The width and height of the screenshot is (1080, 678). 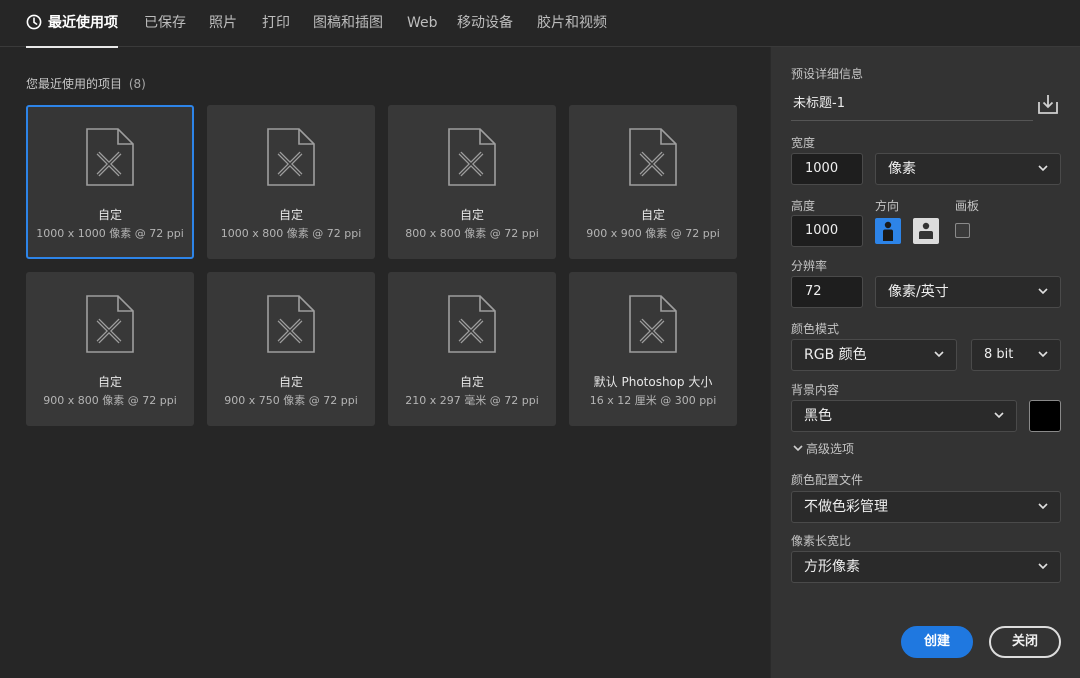 I want to click on tab-print: 打印, so click(x=276, y=23).